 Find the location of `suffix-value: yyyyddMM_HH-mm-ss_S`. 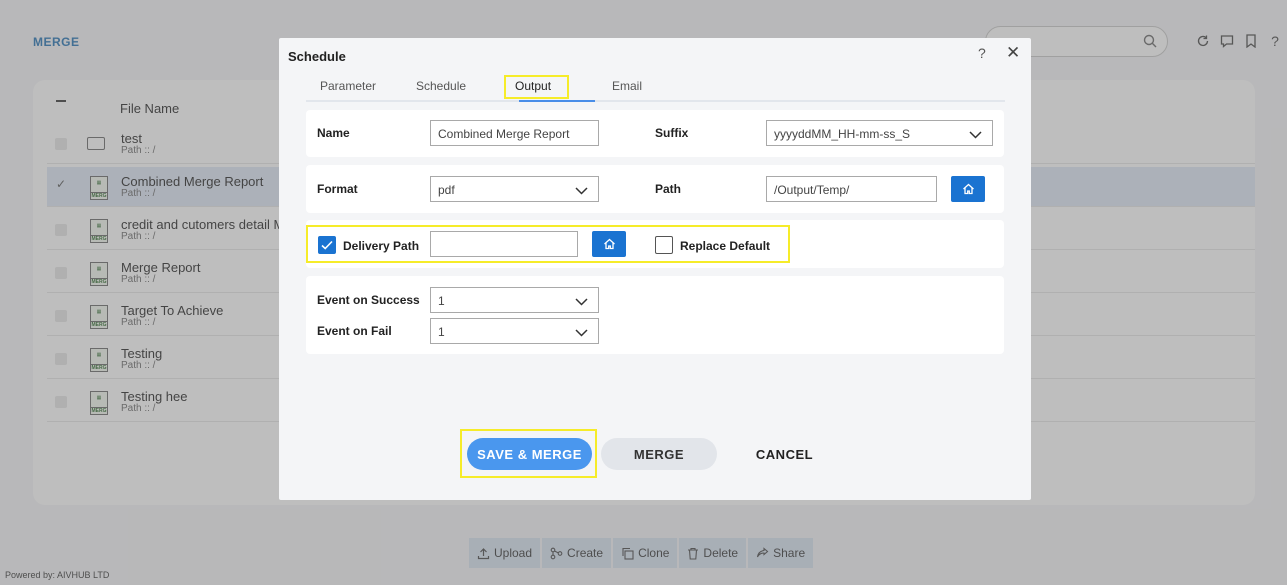

suffix-value: yyyyddMM_HH-mm-ss_S is located at coordinates (842, 134).